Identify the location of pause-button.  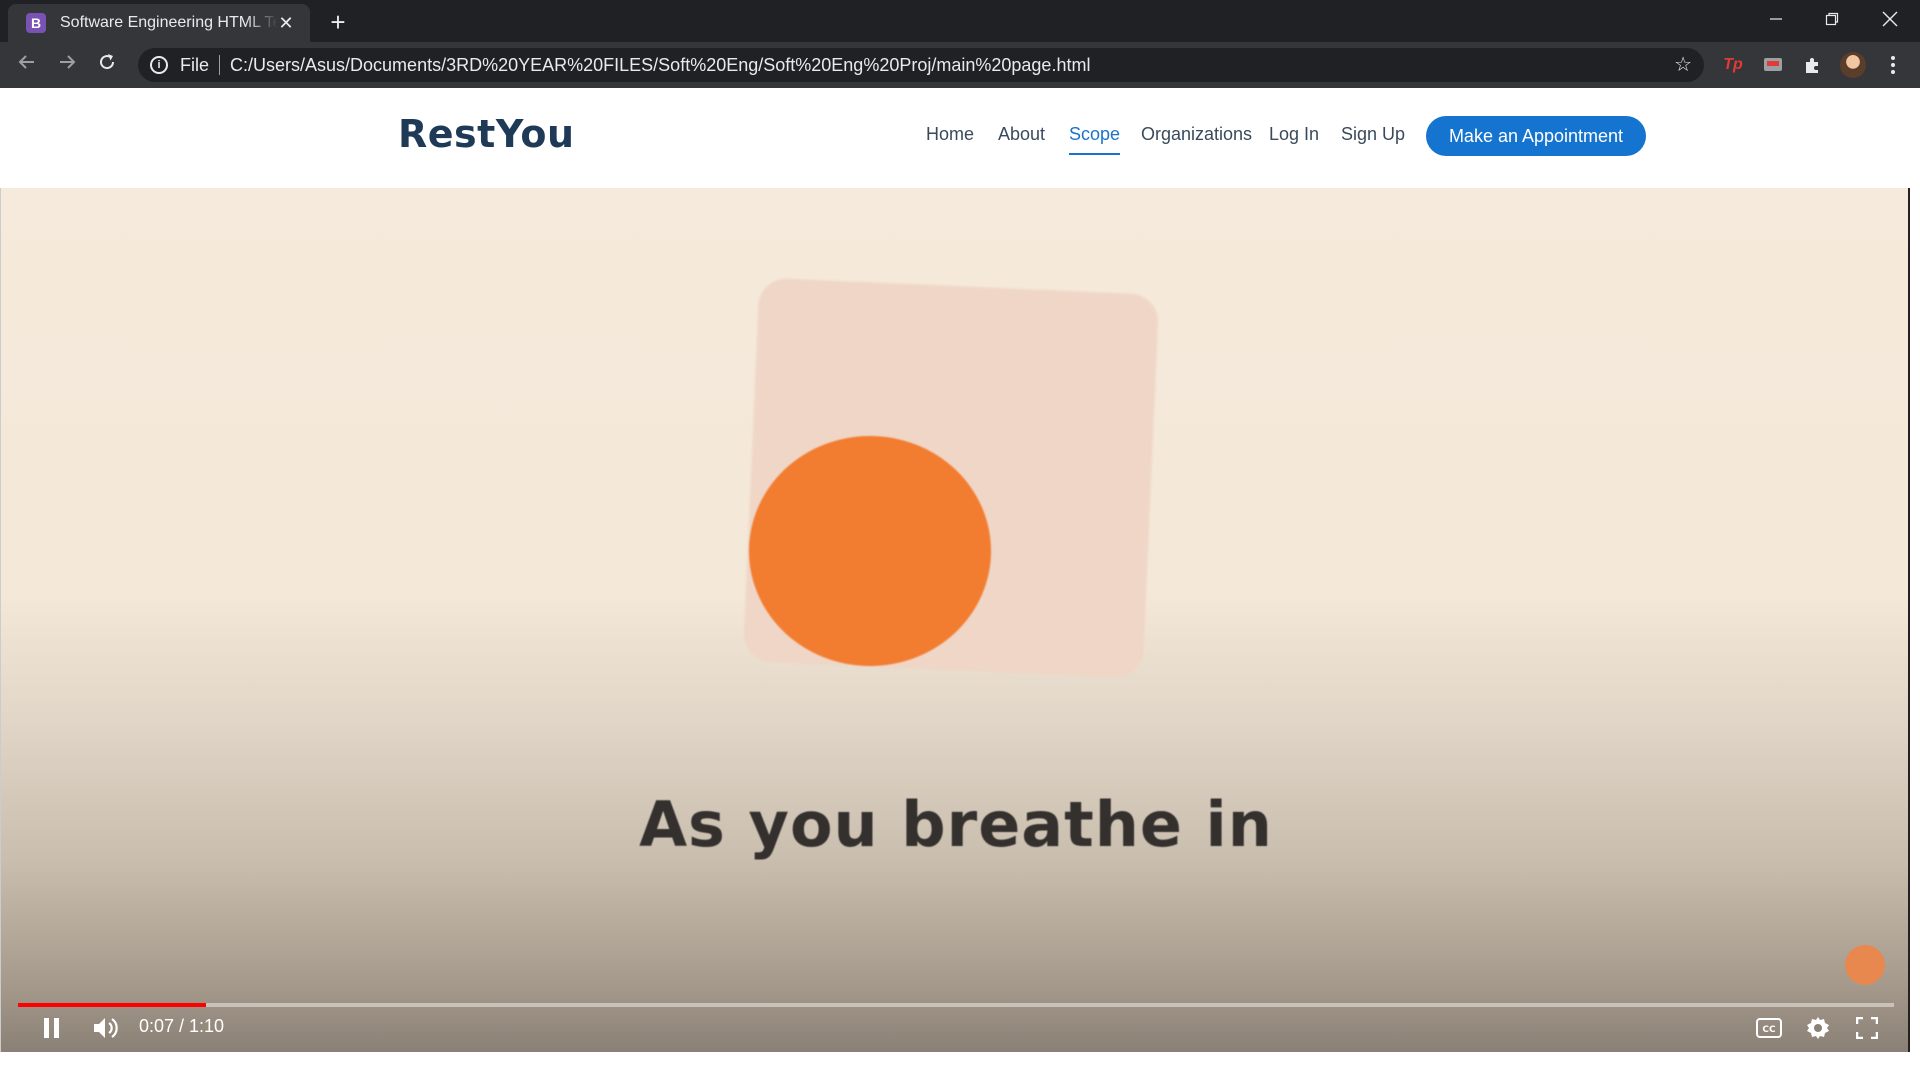
(52, 1028).